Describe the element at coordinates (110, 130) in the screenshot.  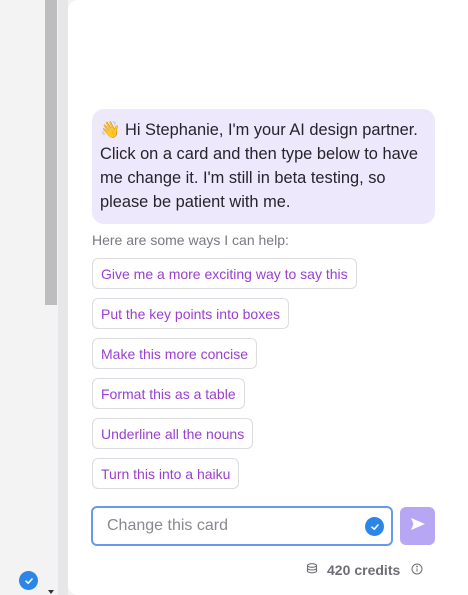
I see `wave-icon: 👋` at that location.